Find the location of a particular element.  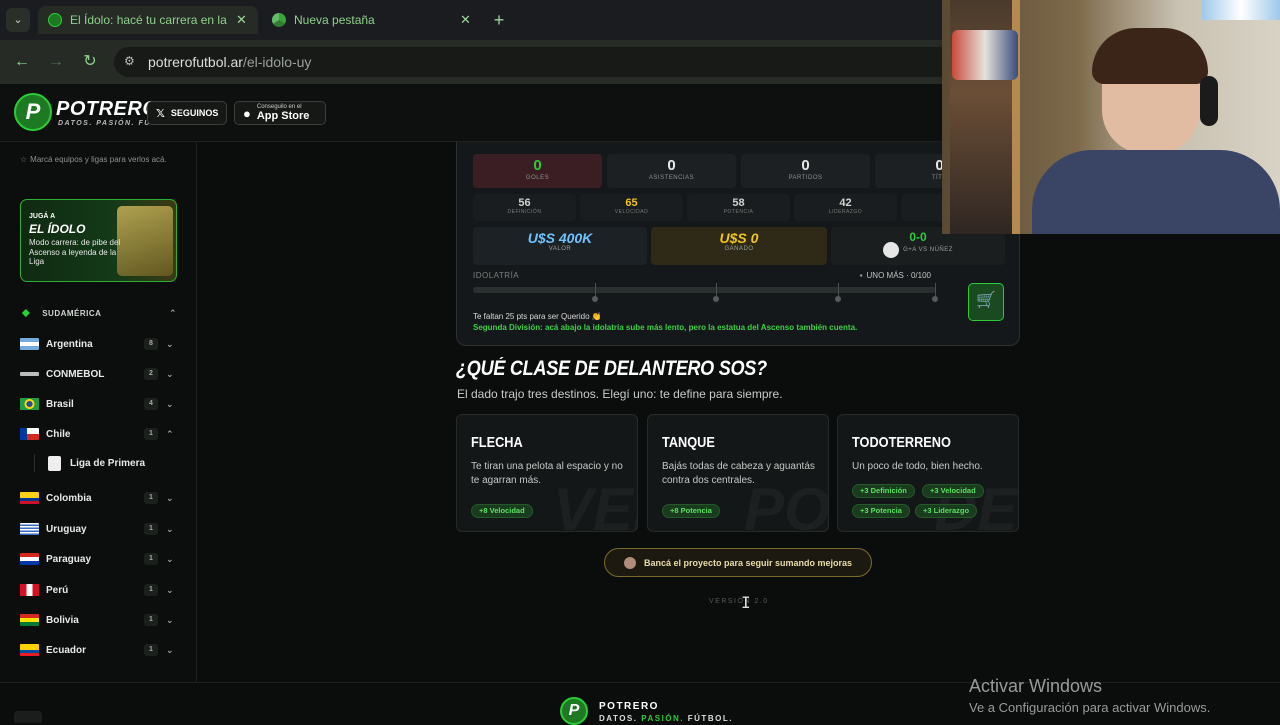

count-badge: 8 is located at coordinates (151, 344).